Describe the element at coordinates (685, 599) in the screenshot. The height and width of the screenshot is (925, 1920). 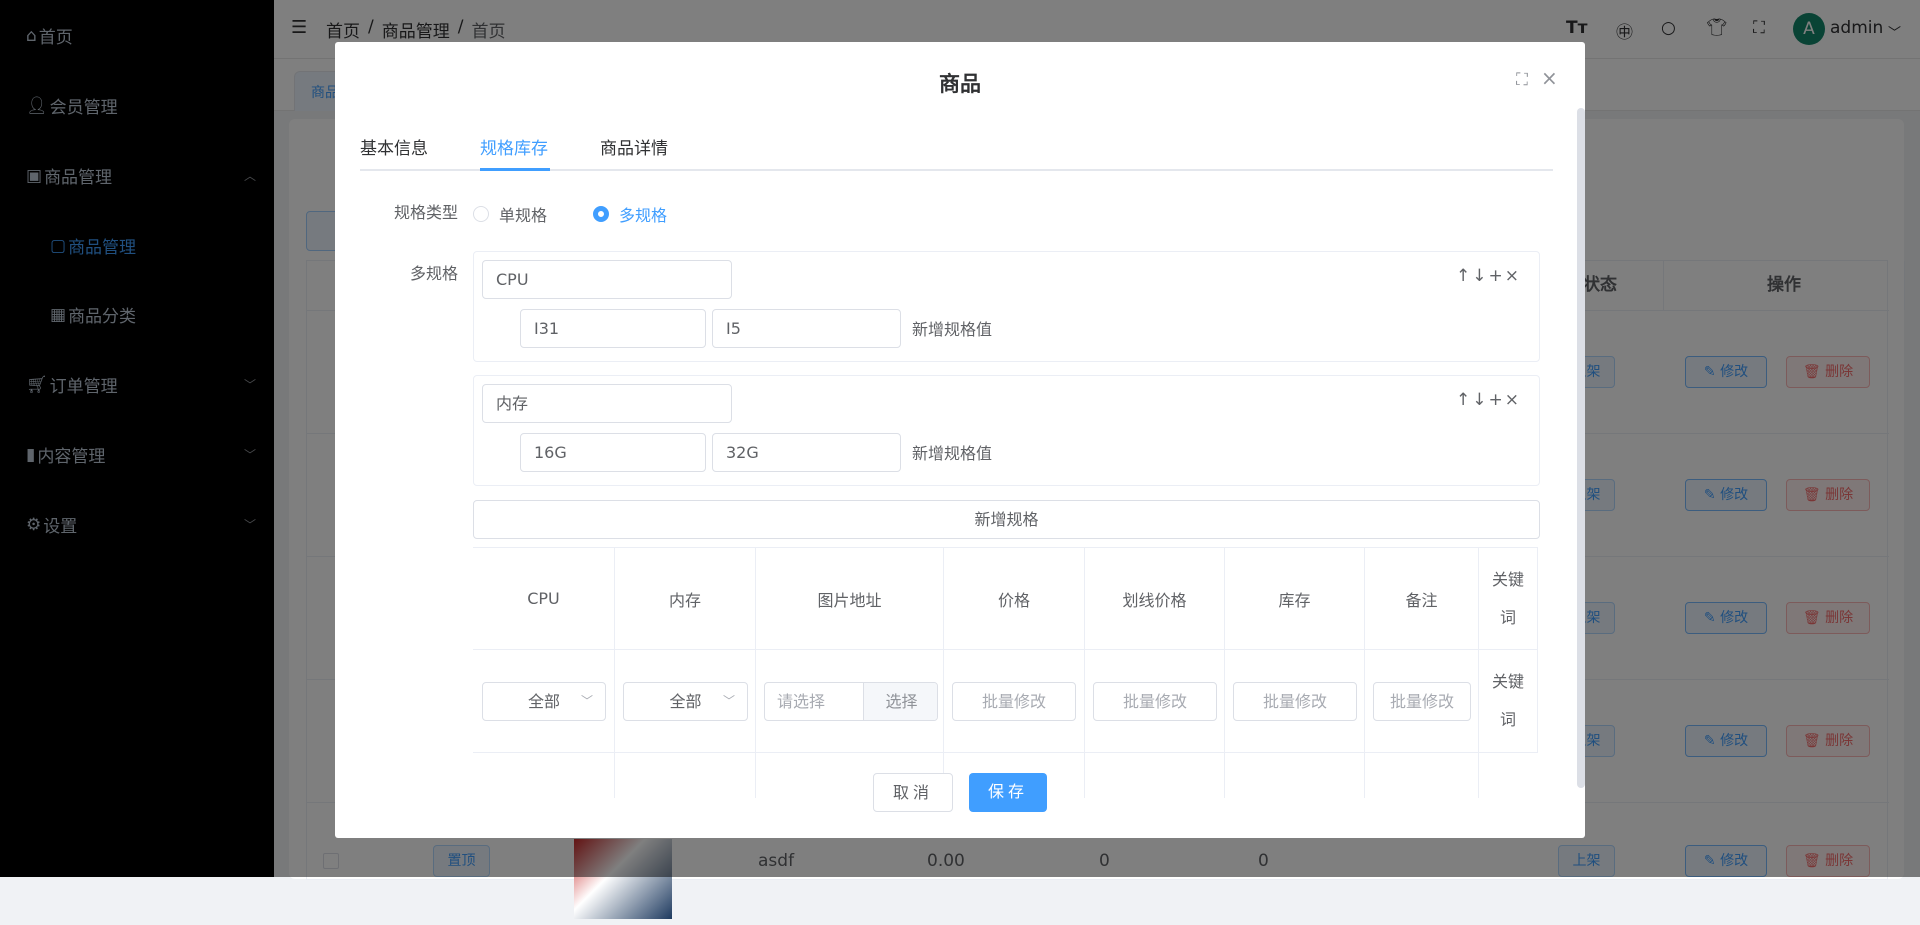
I see `col-header: 内存` at that location.